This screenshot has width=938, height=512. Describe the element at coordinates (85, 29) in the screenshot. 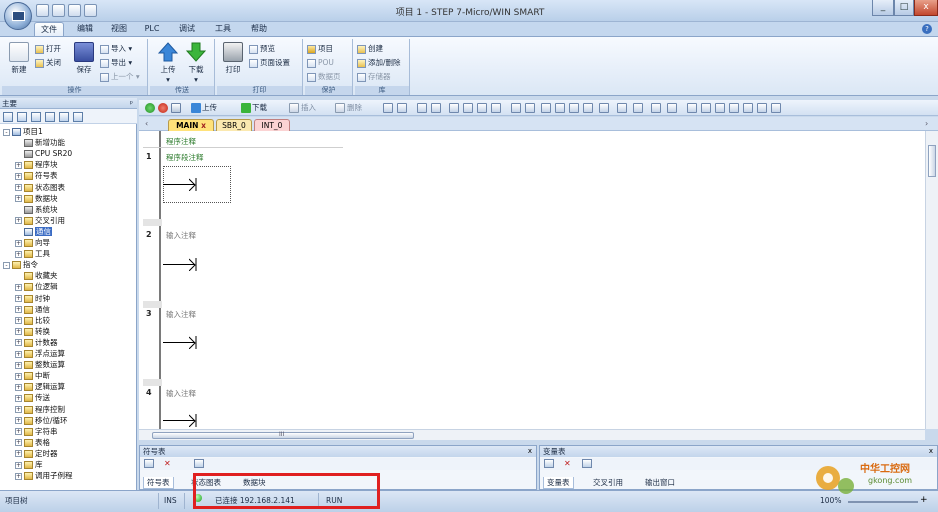

I see `tab-edit: 编辑` at that location.